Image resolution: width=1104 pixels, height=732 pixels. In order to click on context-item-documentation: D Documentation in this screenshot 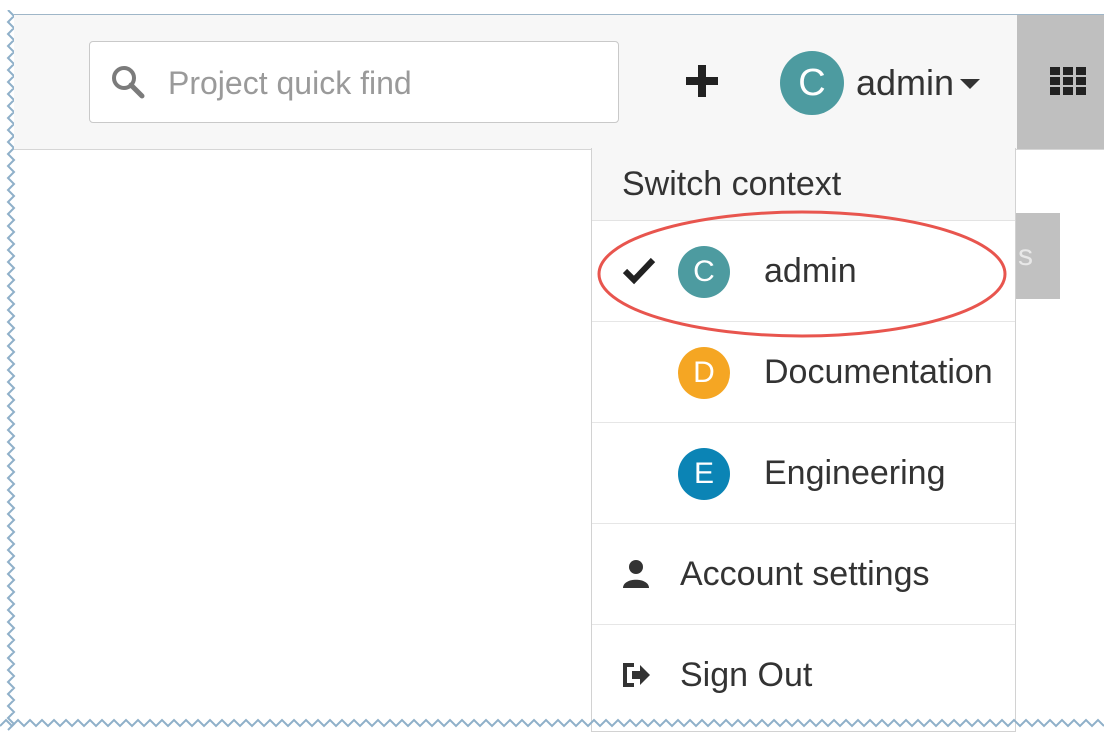, I will do `click(803, 372)`.